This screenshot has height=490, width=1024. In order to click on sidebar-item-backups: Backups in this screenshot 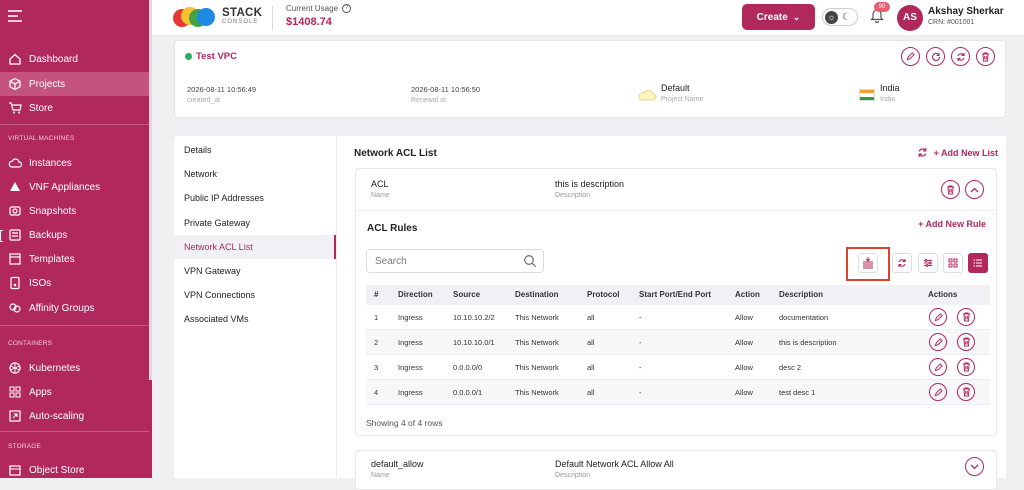, I will do `click(74, 235)`.